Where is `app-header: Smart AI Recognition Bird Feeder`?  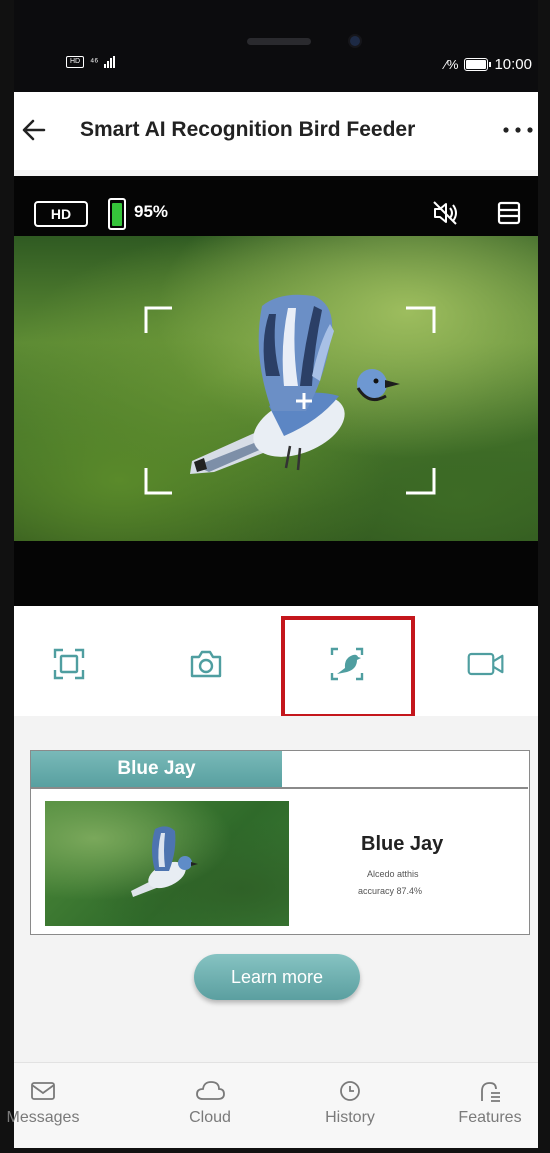 app-header: Smart AI Recognition Bird Feeder is located at coordinates (276, 131).